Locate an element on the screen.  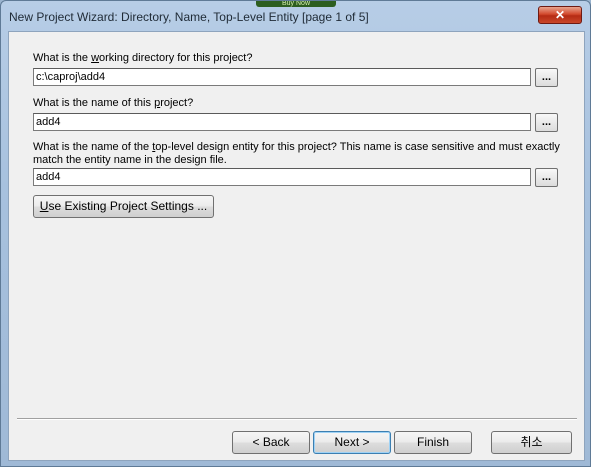
label-text: What is the is located at coordinates (62, 58).